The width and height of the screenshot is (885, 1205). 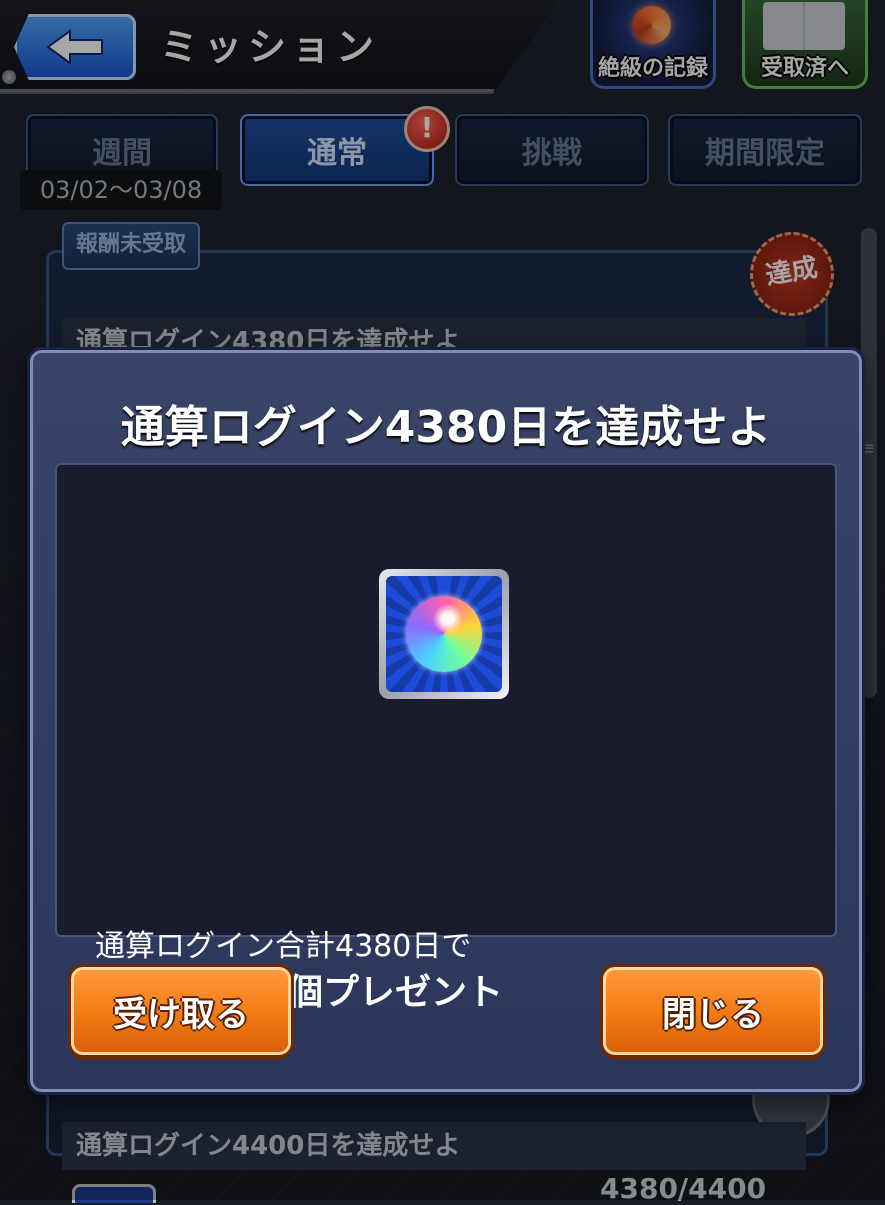 I want to click on reward-item-frame, so click(x=444, y=634).